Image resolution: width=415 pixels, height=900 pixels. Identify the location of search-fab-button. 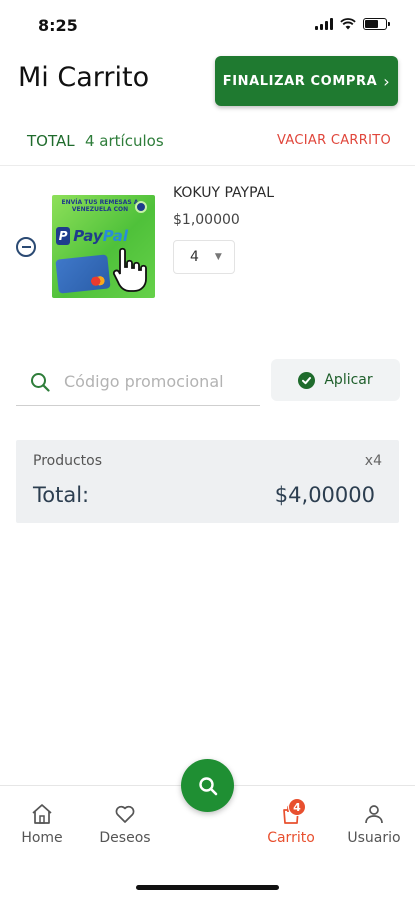
(207, 785).